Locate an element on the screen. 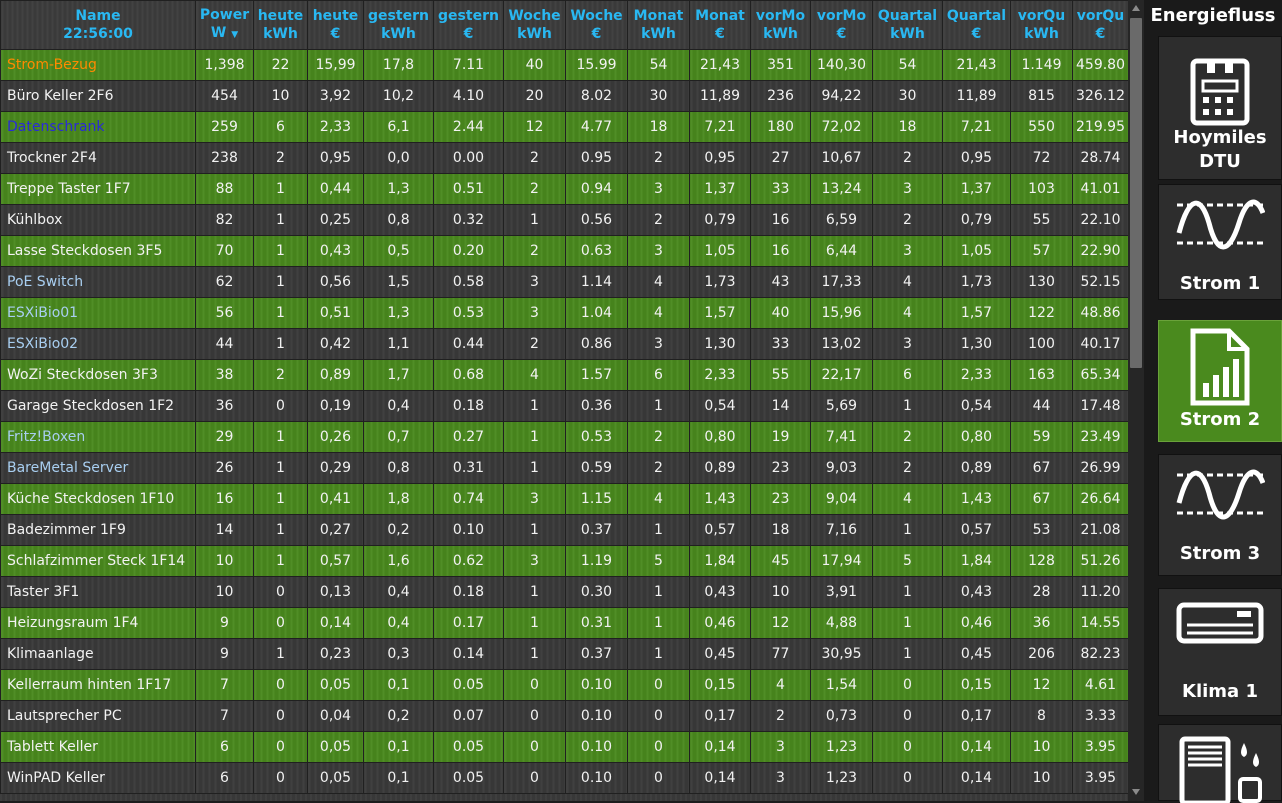  vertical-scrollbar is located at coordinates (1136, 400).